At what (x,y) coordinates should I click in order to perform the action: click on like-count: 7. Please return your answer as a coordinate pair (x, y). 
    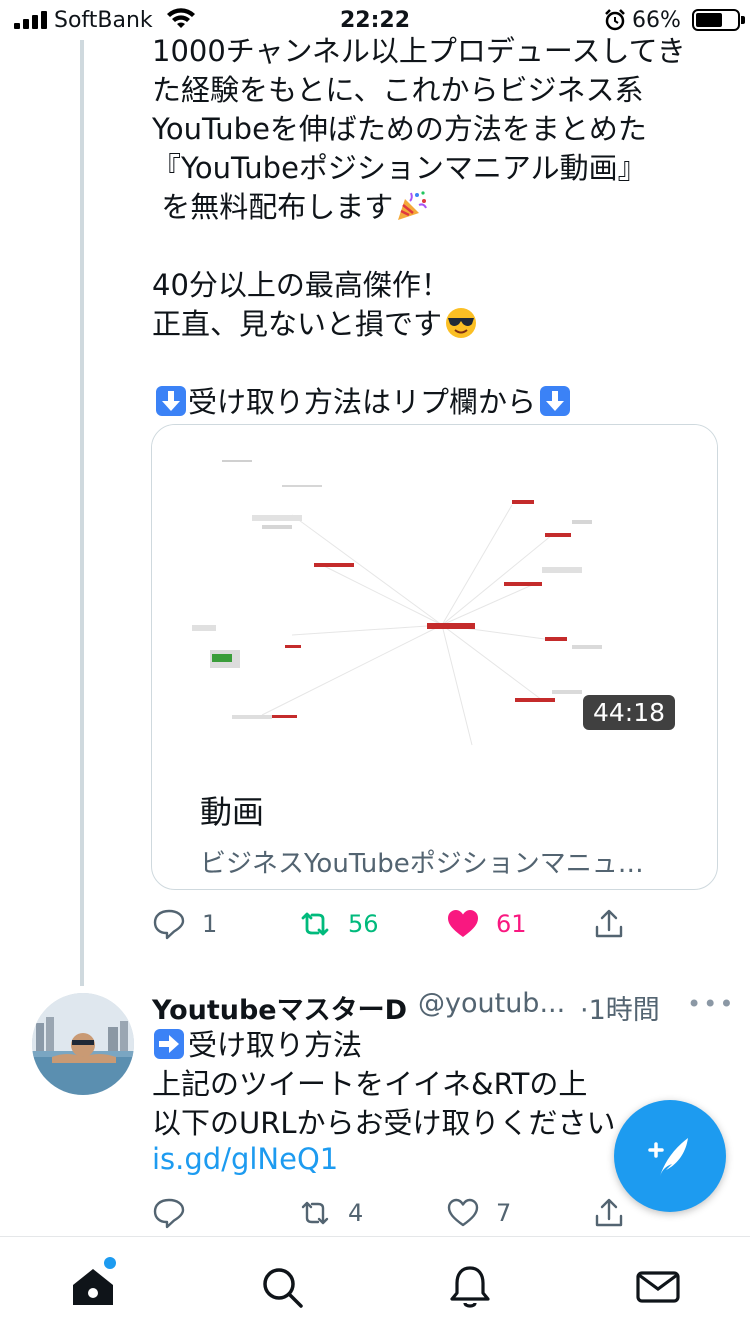
    Looking at the image, I should click on (504, 1213).